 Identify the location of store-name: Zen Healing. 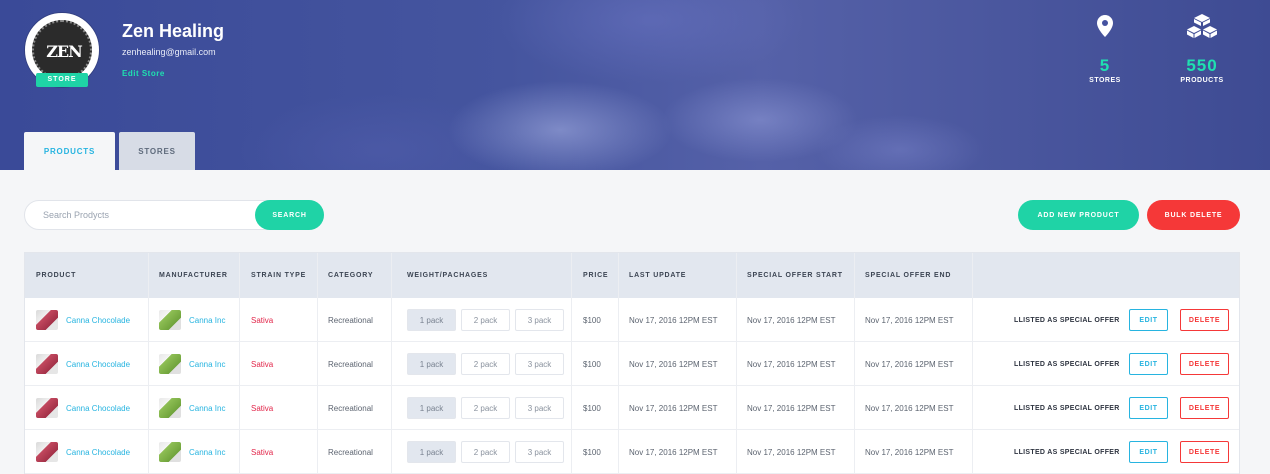
(173, 31).